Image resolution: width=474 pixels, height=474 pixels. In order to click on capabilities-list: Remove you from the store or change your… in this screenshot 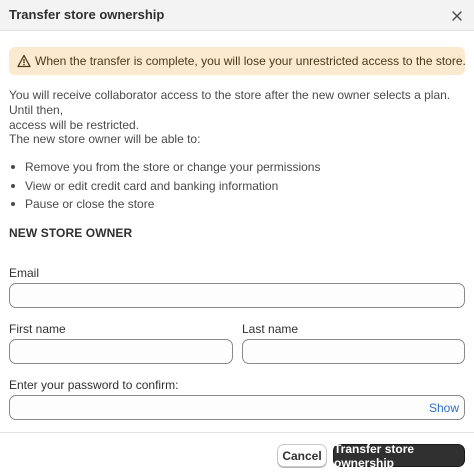, I will do `click(164, 188)`.